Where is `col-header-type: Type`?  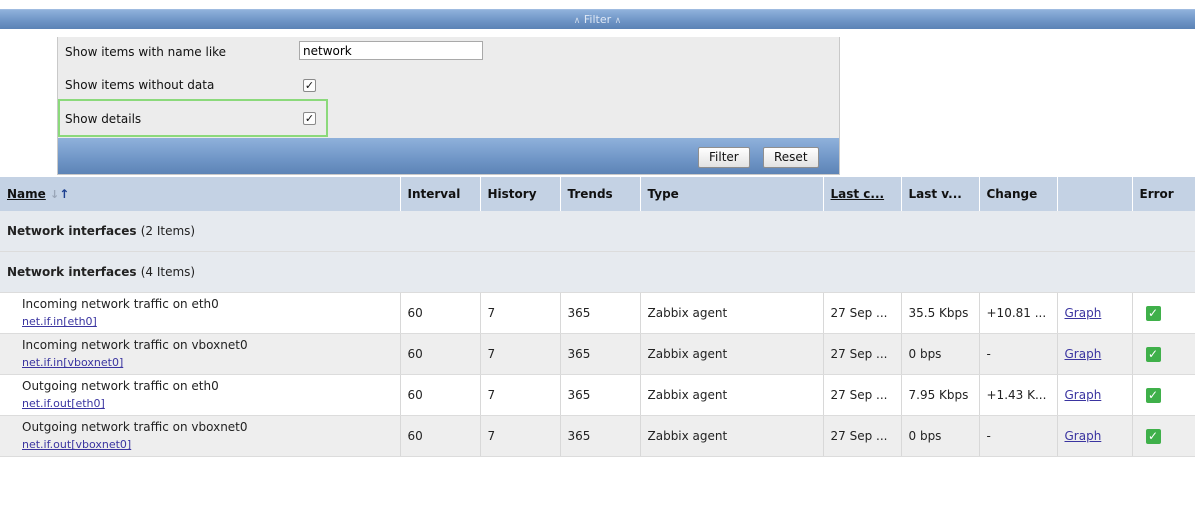 col-header-type: Type is located at coordinates (732, 194).